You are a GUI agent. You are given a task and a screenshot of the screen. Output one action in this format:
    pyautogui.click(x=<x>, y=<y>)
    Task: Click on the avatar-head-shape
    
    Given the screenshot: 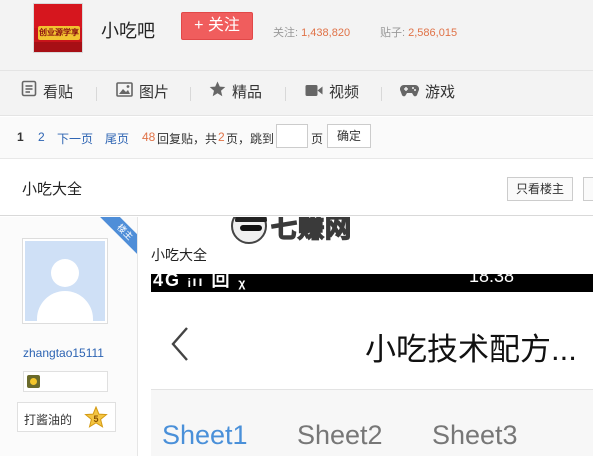 What is the action you would take?
    pyautogui.click(x=65, y=273)
    